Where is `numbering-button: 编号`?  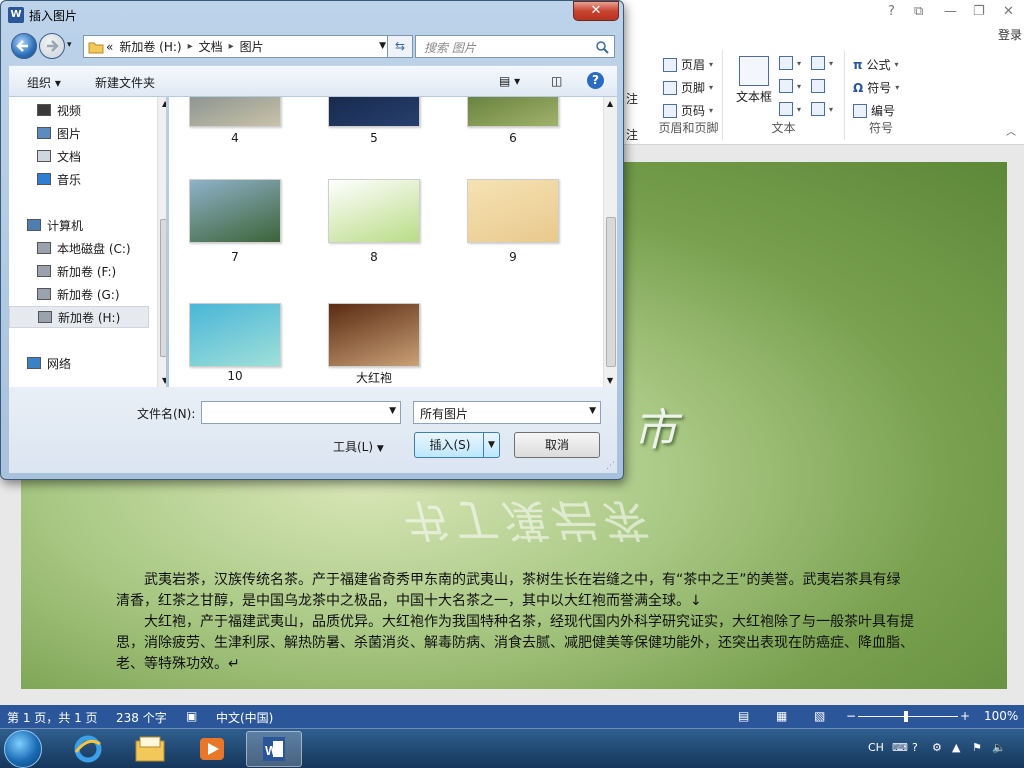
numbering-button: 编号 is located at coordinates (874, 110).